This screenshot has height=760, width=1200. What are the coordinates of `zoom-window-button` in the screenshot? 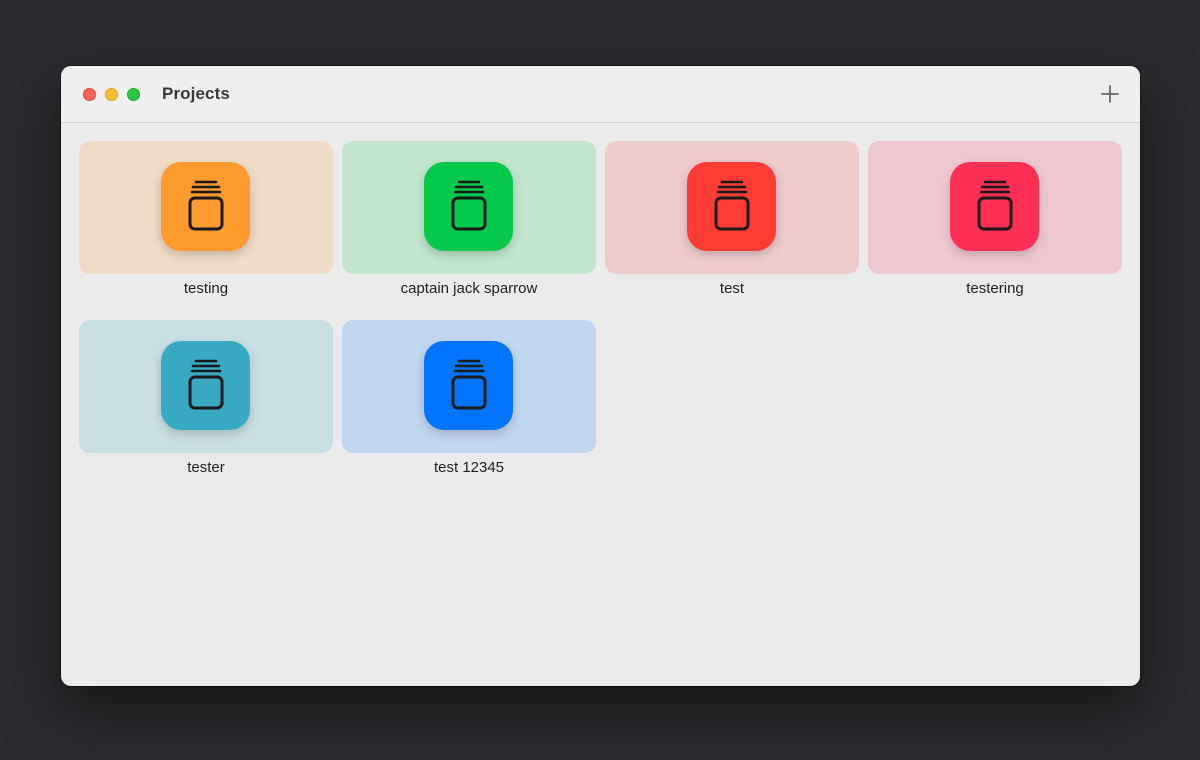 It's located at (133, 94).